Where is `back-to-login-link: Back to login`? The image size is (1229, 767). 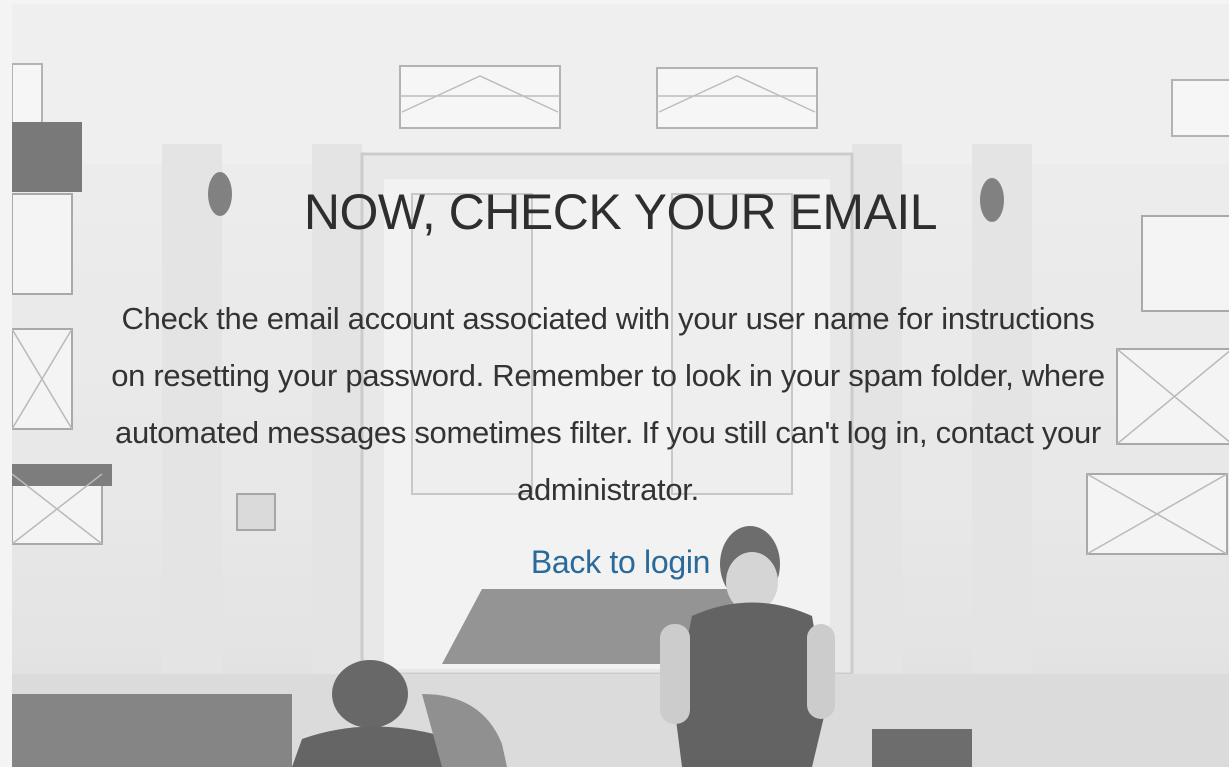
back-to-login-link: Back to login is located at coordinates (621, 562).